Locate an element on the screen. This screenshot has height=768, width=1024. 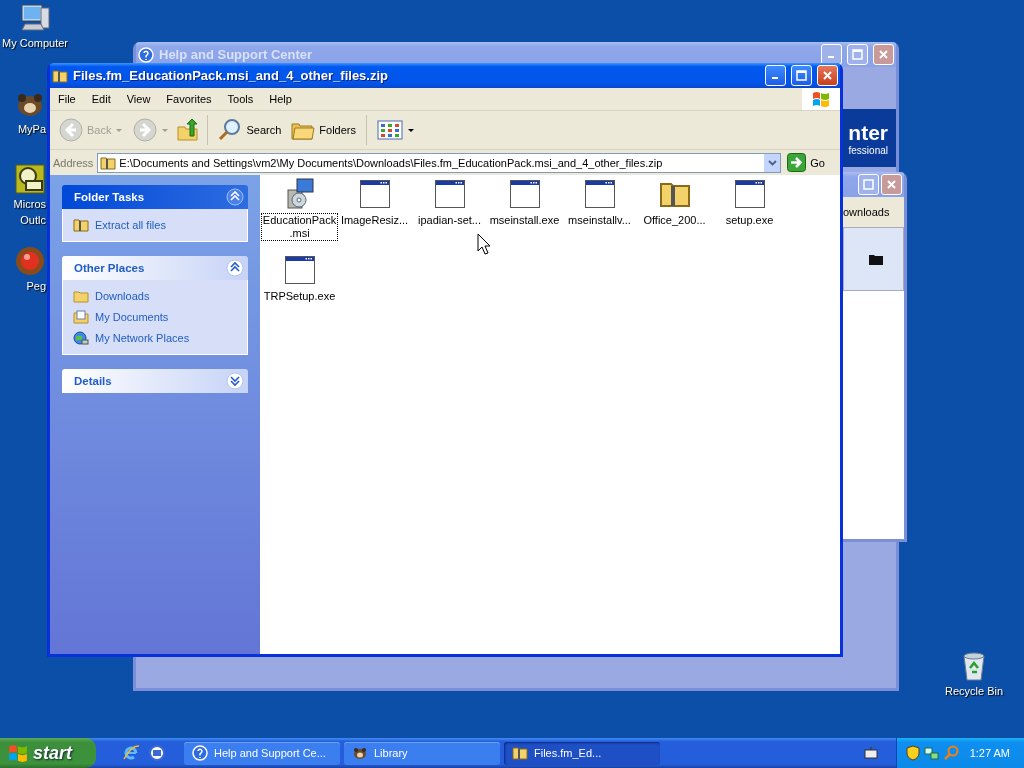
computer-icon is located at coordinates (35, 18).